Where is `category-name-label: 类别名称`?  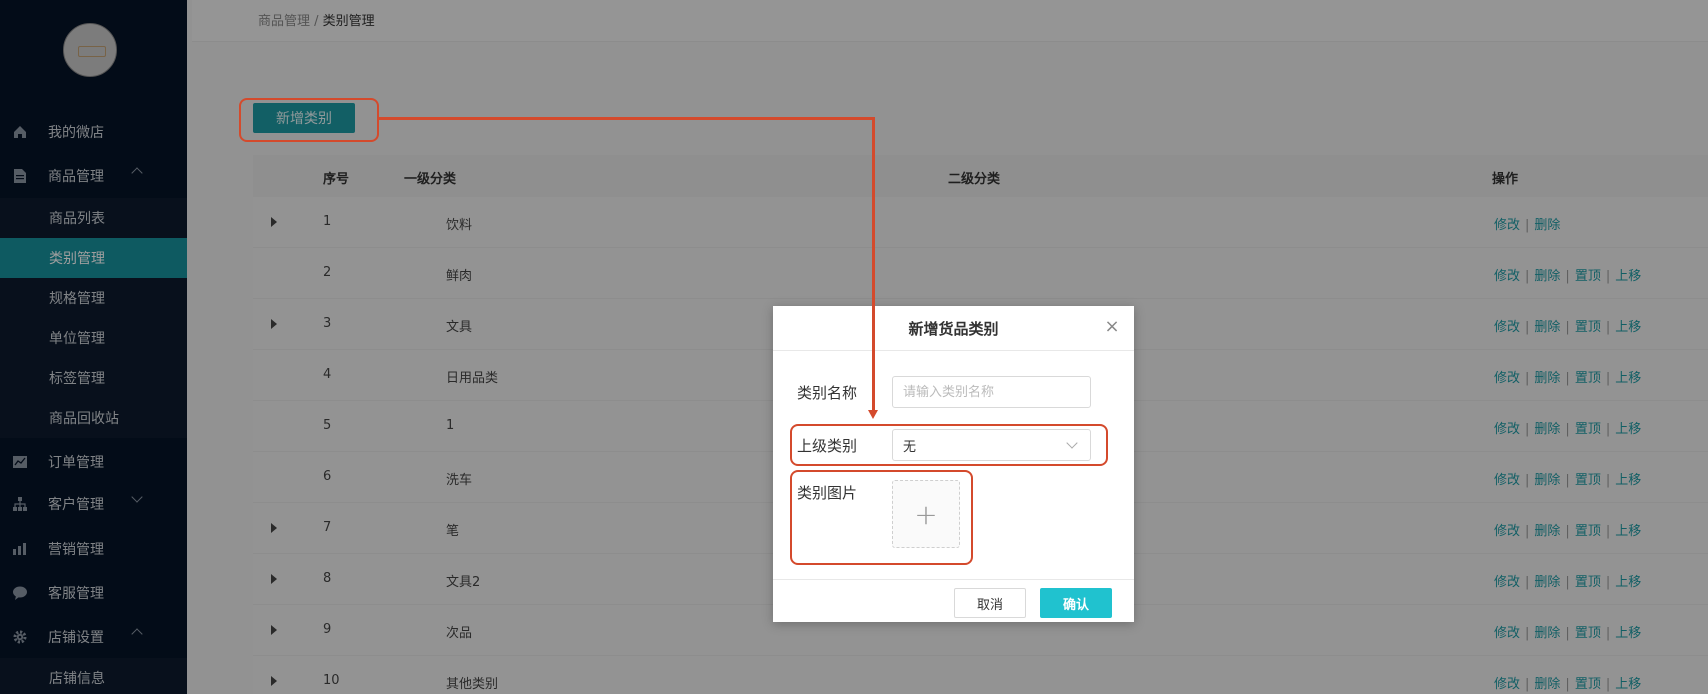 category-name-label: 类别名称 is located at coordinates (827, 393).